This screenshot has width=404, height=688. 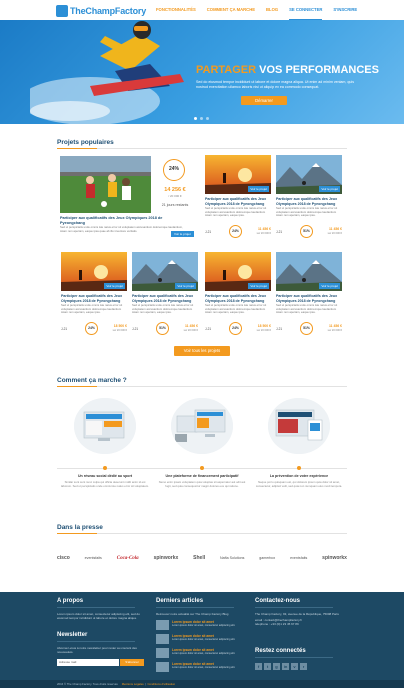 What do you see at coordinates (267, 666) in the screenshot?
I see `twitter-icon: t` at bounding box center [267, 666].